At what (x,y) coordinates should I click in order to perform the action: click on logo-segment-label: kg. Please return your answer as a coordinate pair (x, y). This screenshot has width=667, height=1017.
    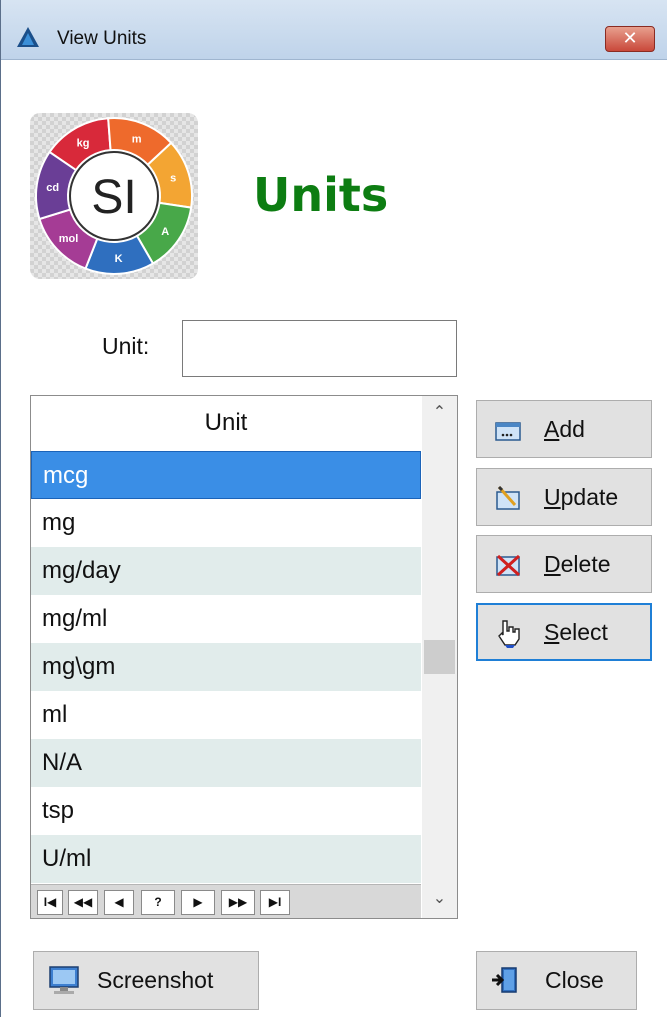
    Looking at the image, I should click on (83, 143).